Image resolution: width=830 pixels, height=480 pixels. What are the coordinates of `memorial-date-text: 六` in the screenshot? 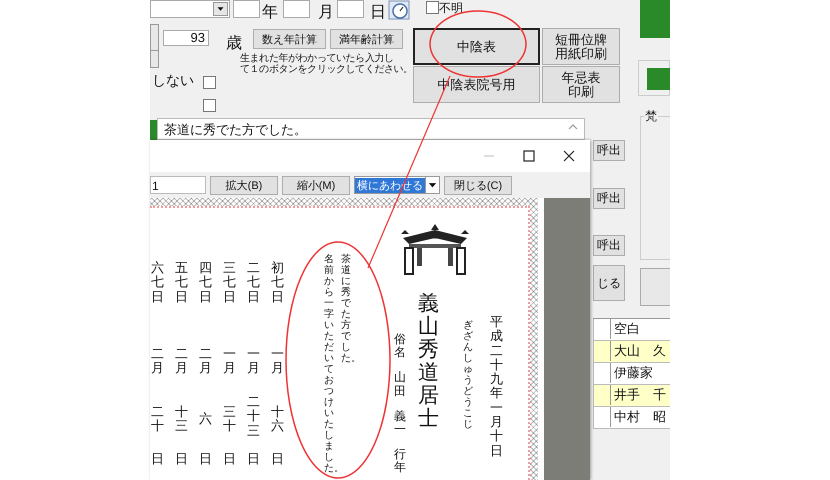 It's located at (205, 420).